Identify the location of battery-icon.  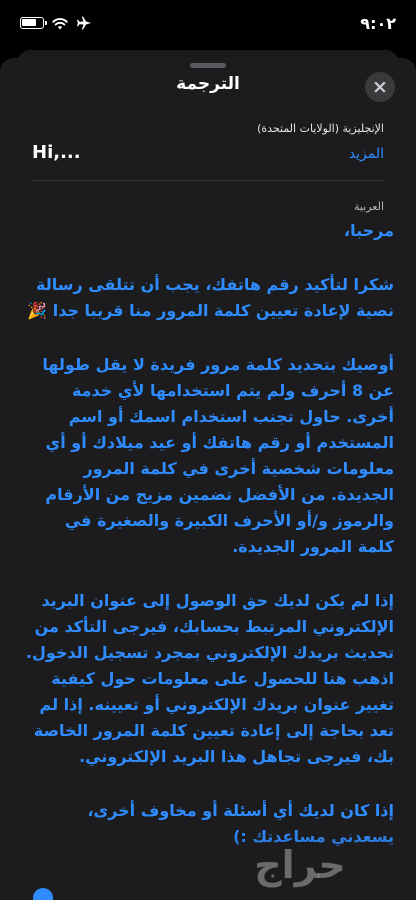
(33, 23).